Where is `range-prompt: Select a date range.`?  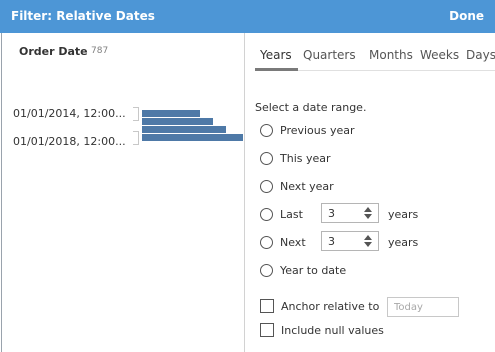 range-prompt: Select a date range. is located at coordinates (311, 107).